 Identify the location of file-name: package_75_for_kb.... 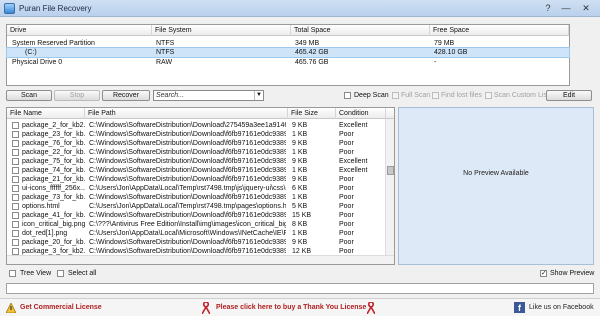
(53, 161).